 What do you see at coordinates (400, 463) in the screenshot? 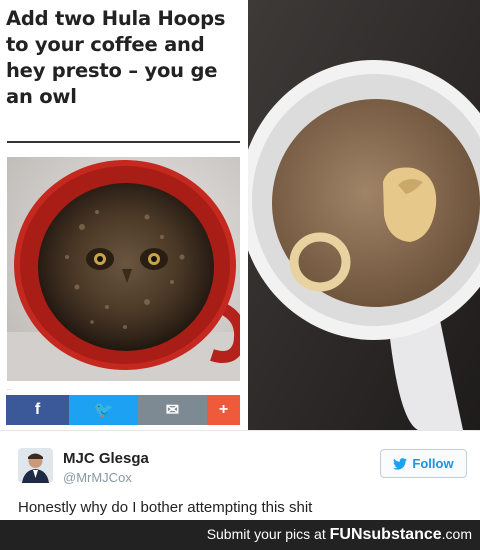
I see `twitter-bird-icon` at bounding box center [400, 463].